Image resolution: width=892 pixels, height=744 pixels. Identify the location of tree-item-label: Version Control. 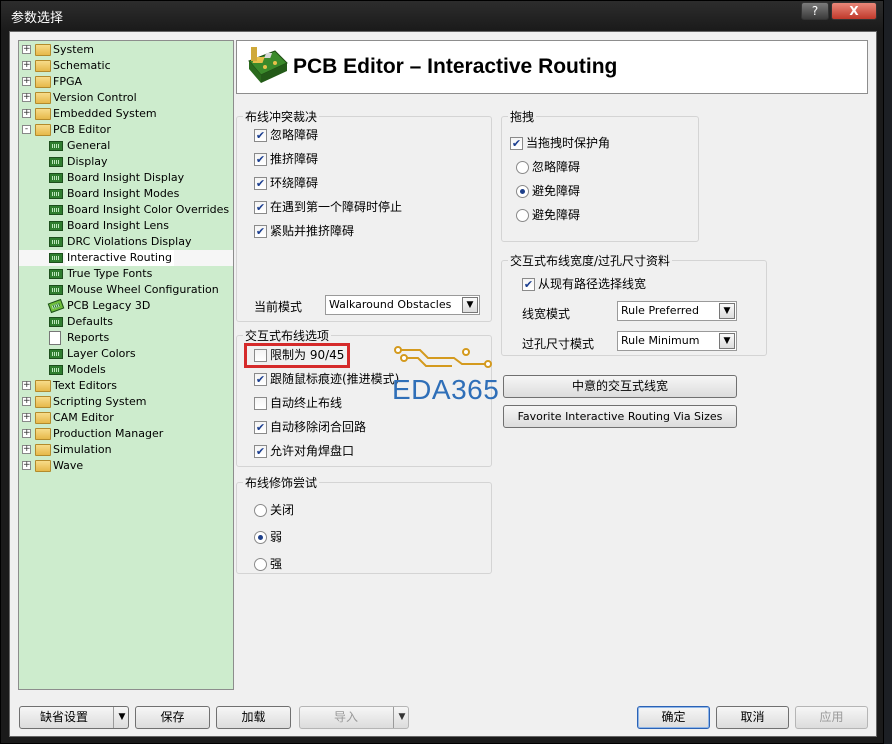
(95, 97).